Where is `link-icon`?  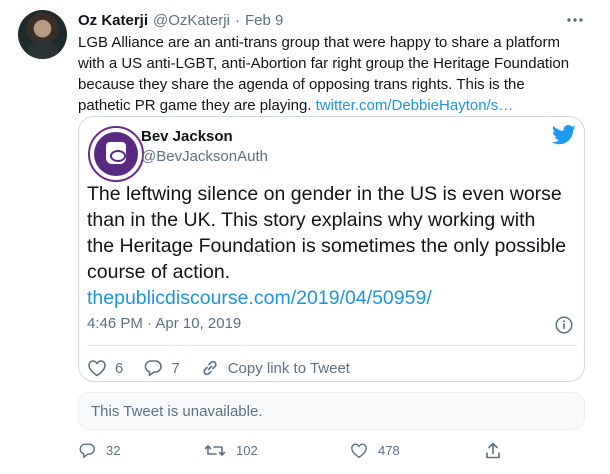
link-icon is located at coordinates (210, 368).